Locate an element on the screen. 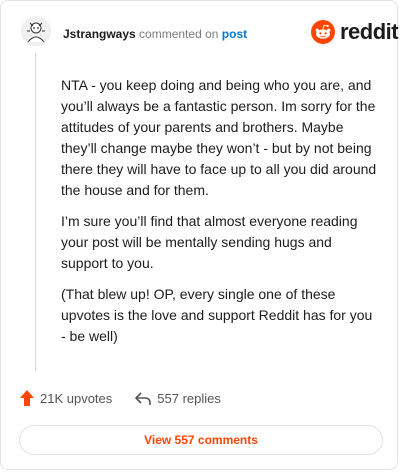  upvote-button: 21K upvotes is located at coordinates (65, 398).